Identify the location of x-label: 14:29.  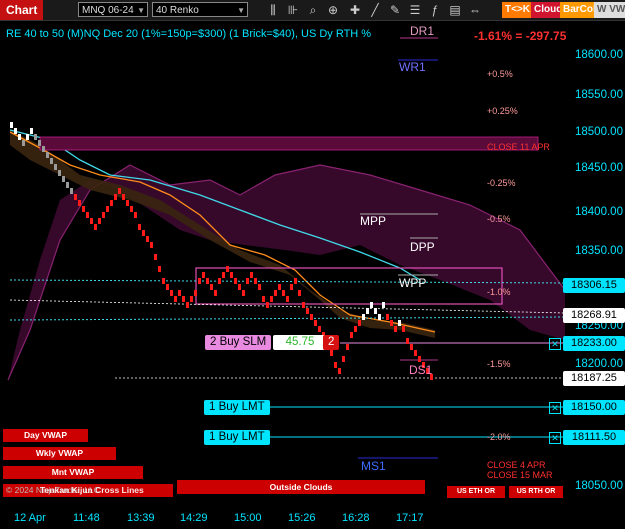
(194, 518).